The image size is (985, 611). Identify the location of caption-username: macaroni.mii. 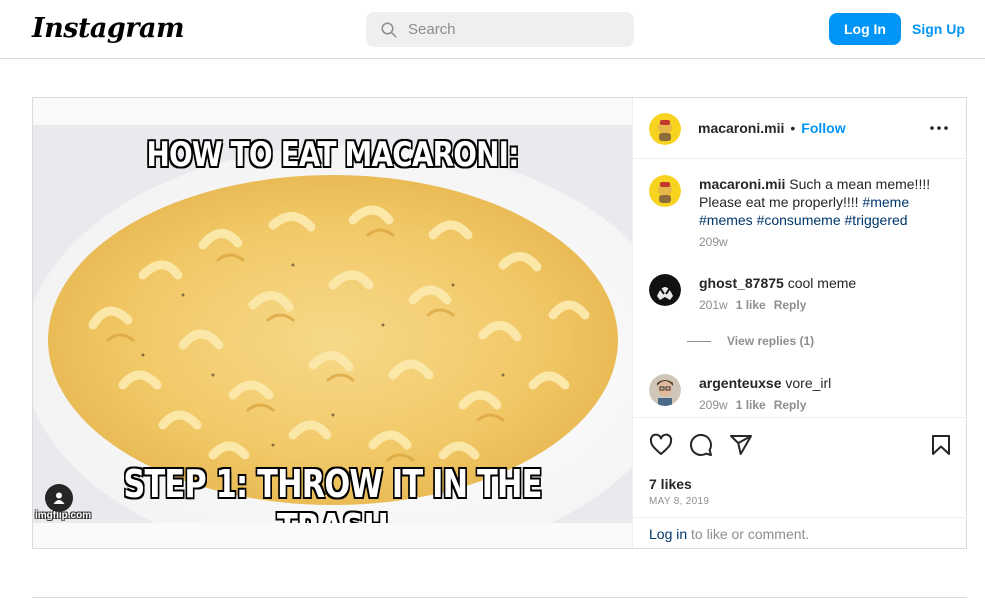
(742, 184).